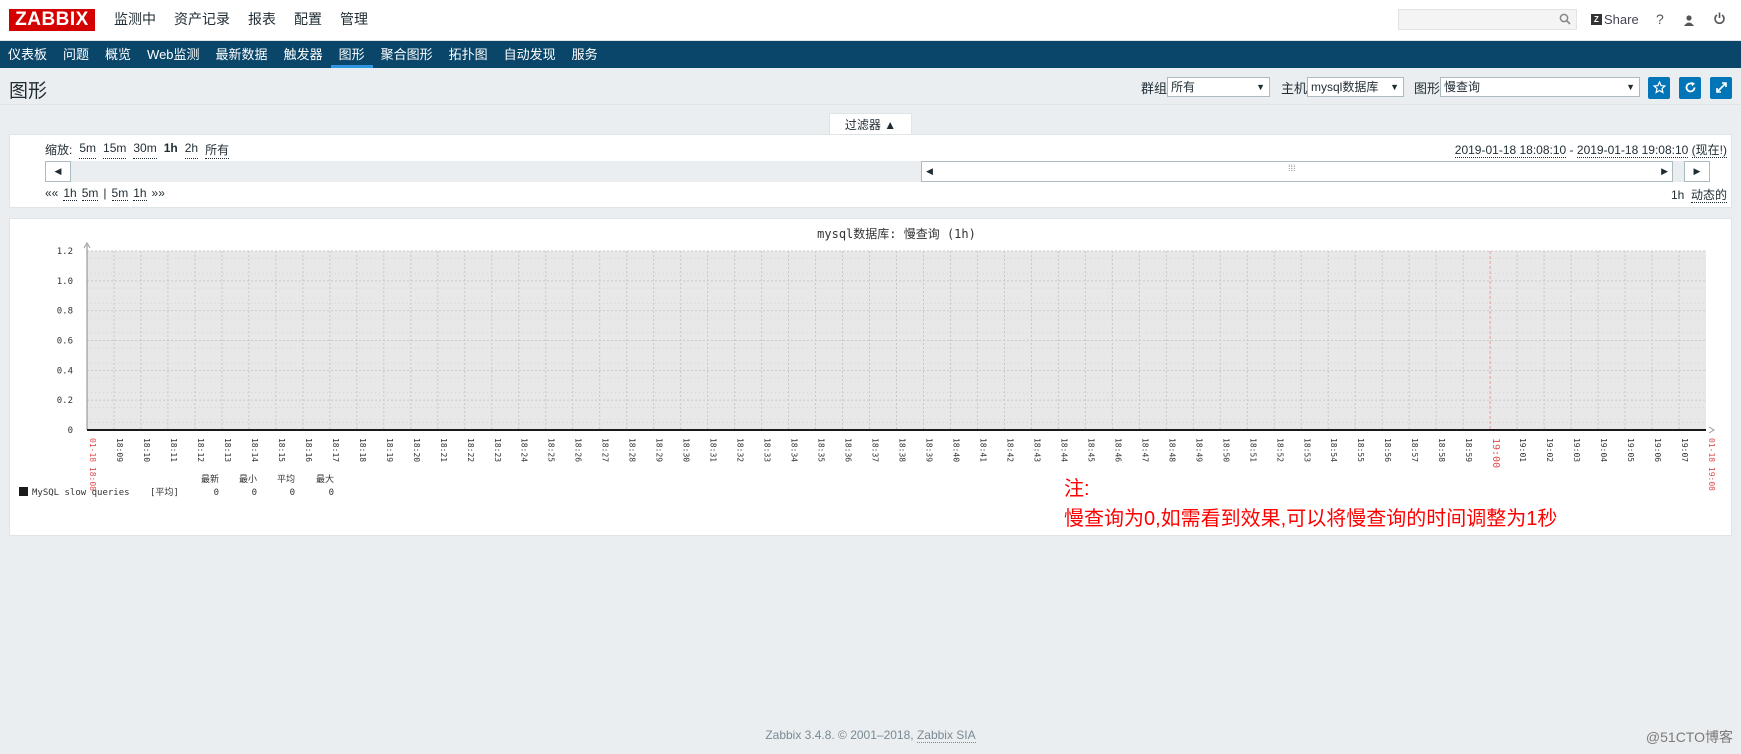  Describe the element at coordinates (1632, 150) in the screenshot. I see `period-to: 2019-01-18 19:08:10` at that location.